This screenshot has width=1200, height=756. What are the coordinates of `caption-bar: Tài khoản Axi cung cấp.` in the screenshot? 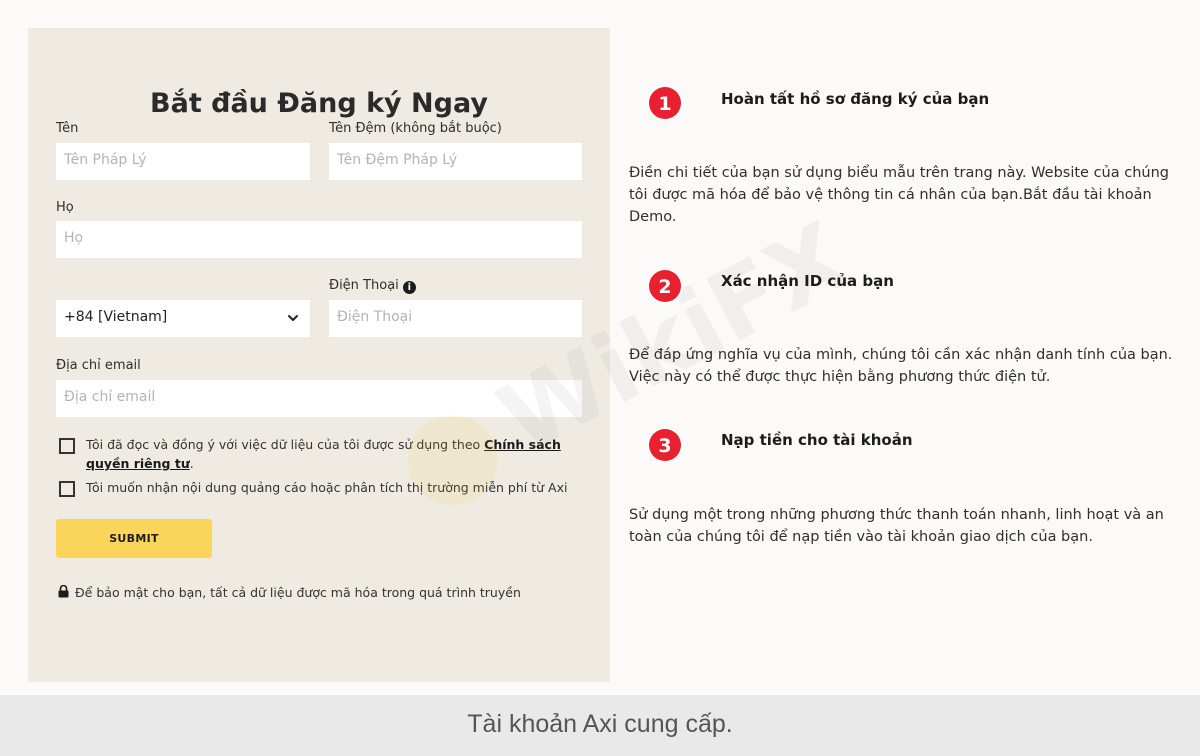 It's located at (600, 725).